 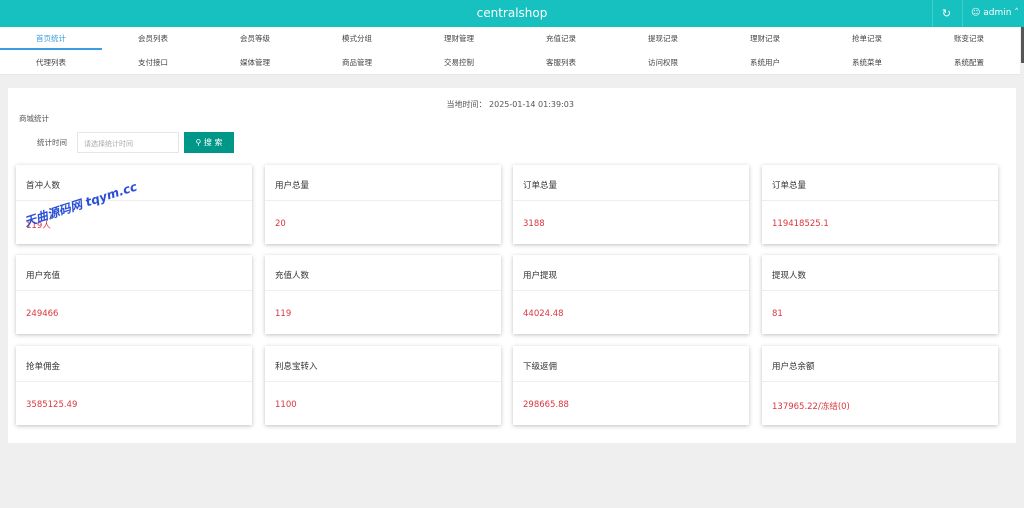 What do you see at coordinates (459, 39) in the screenshot?
I see `nav-tab: 理财管理` at bounding box center [459, 39].